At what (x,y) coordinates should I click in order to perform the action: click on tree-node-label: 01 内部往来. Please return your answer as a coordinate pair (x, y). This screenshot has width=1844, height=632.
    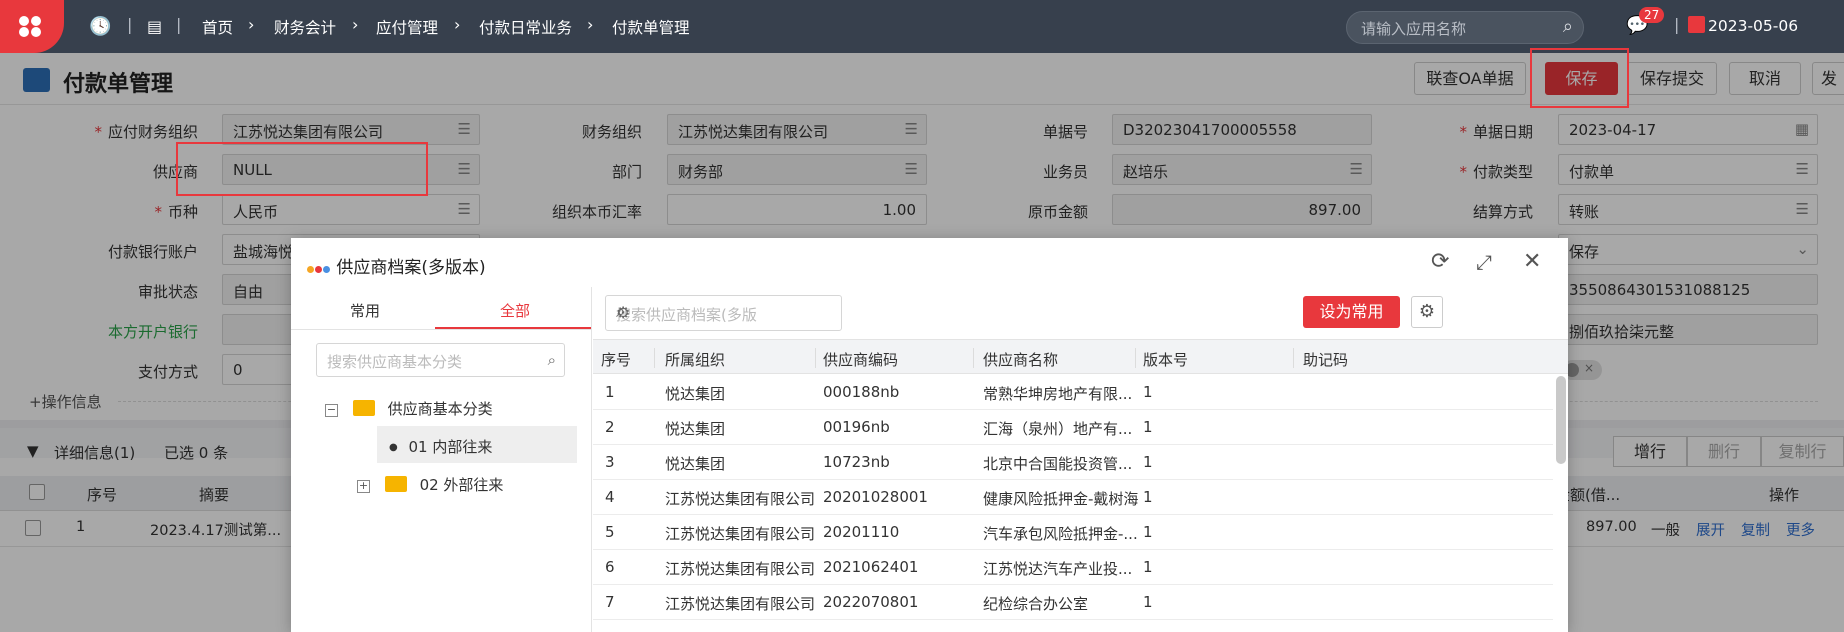
    Looking at the image, I should click on (450, 447).